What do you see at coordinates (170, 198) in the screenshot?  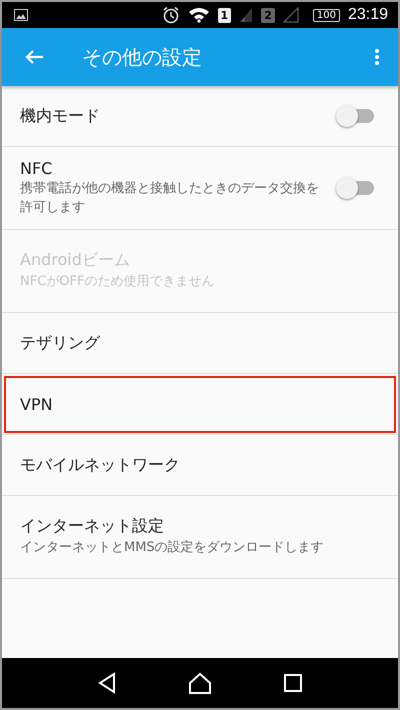 I see `item-summary: 携帯電話が他の機器と接触したときのデータ交換を許可します` at bounding box center [170, 198].